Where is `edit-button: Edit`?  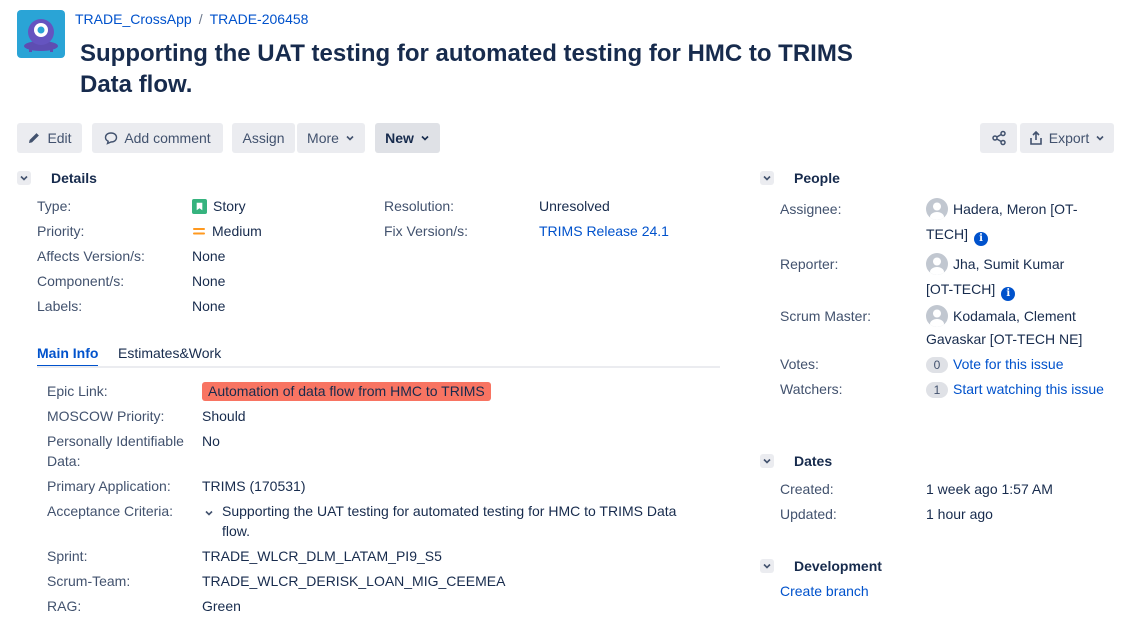
edit-button: Edit is located at coordinates (49, 138).